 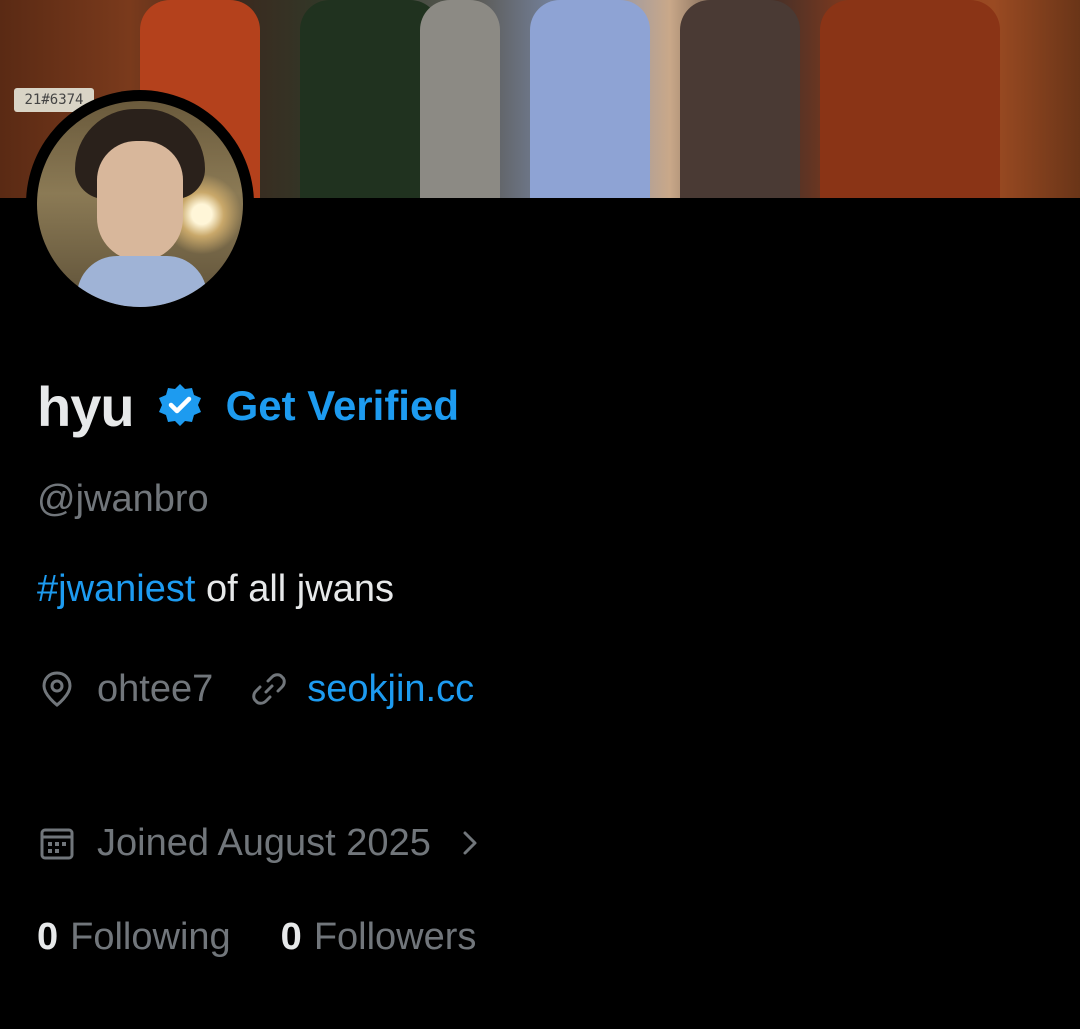 What do you see at coordinates (342, 406) in the screenshot?
I see `get-verified-link: Get Verified` at bounding box center [342, 406].